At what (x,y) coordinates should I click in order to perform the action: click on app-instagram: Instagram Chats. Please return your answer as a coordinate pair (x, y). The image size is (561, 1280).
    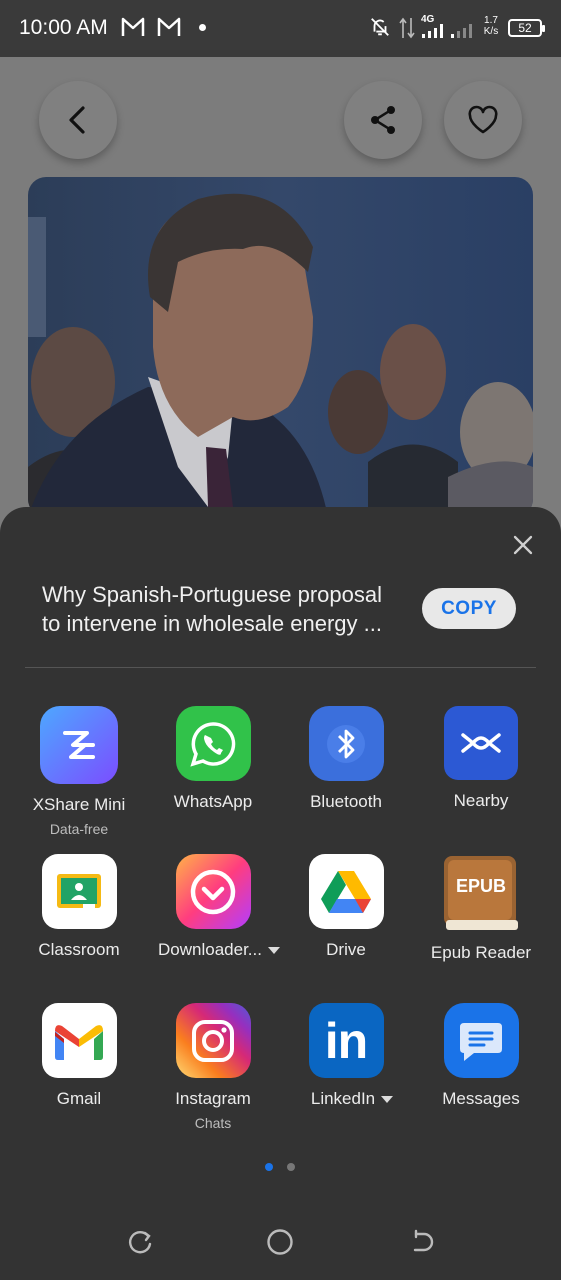
    Looking at the image, I should click on (213, 1067).